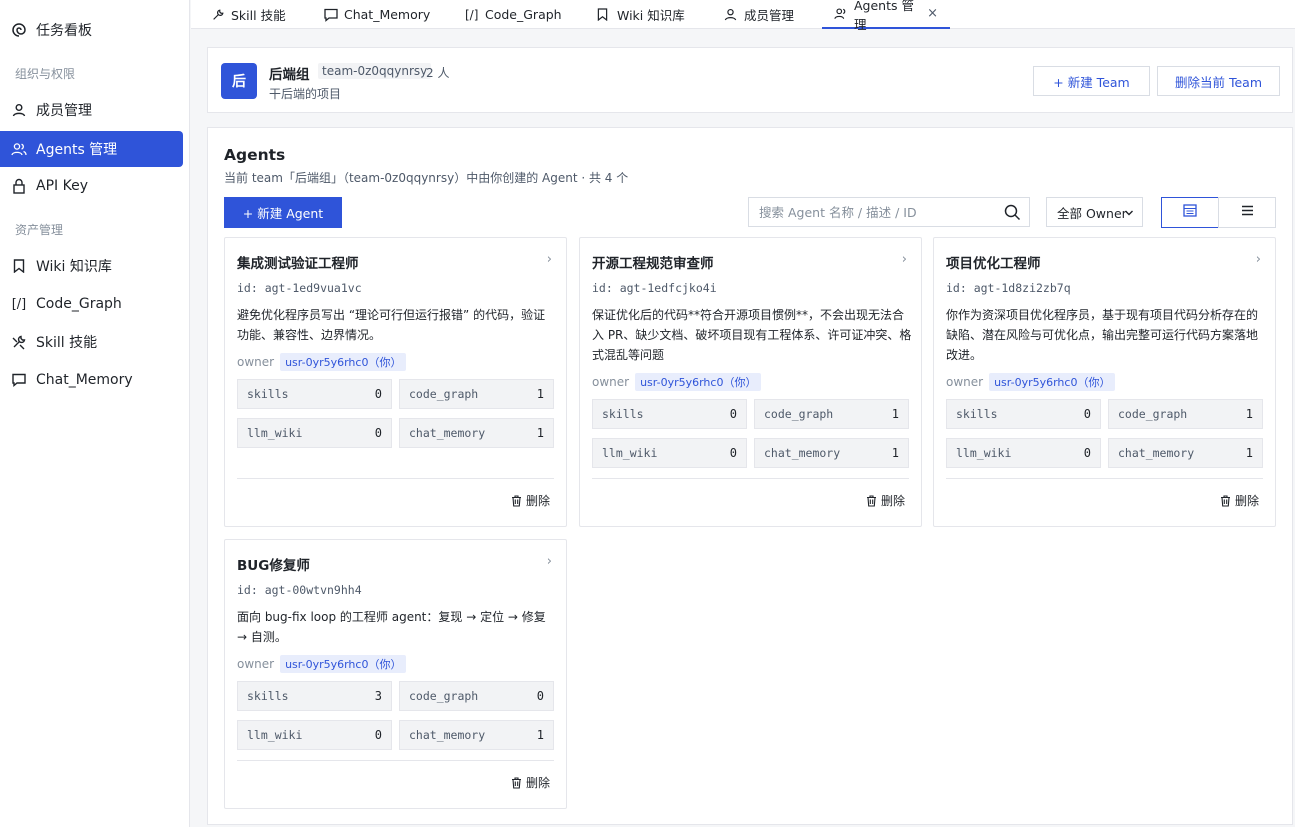 The height and width of the screenshot is (827, 1295). What do you see at coordinates (248, 14) in the screenshot?
I see `tab-skill: Skill 技能` at bounding box center [248, 14].